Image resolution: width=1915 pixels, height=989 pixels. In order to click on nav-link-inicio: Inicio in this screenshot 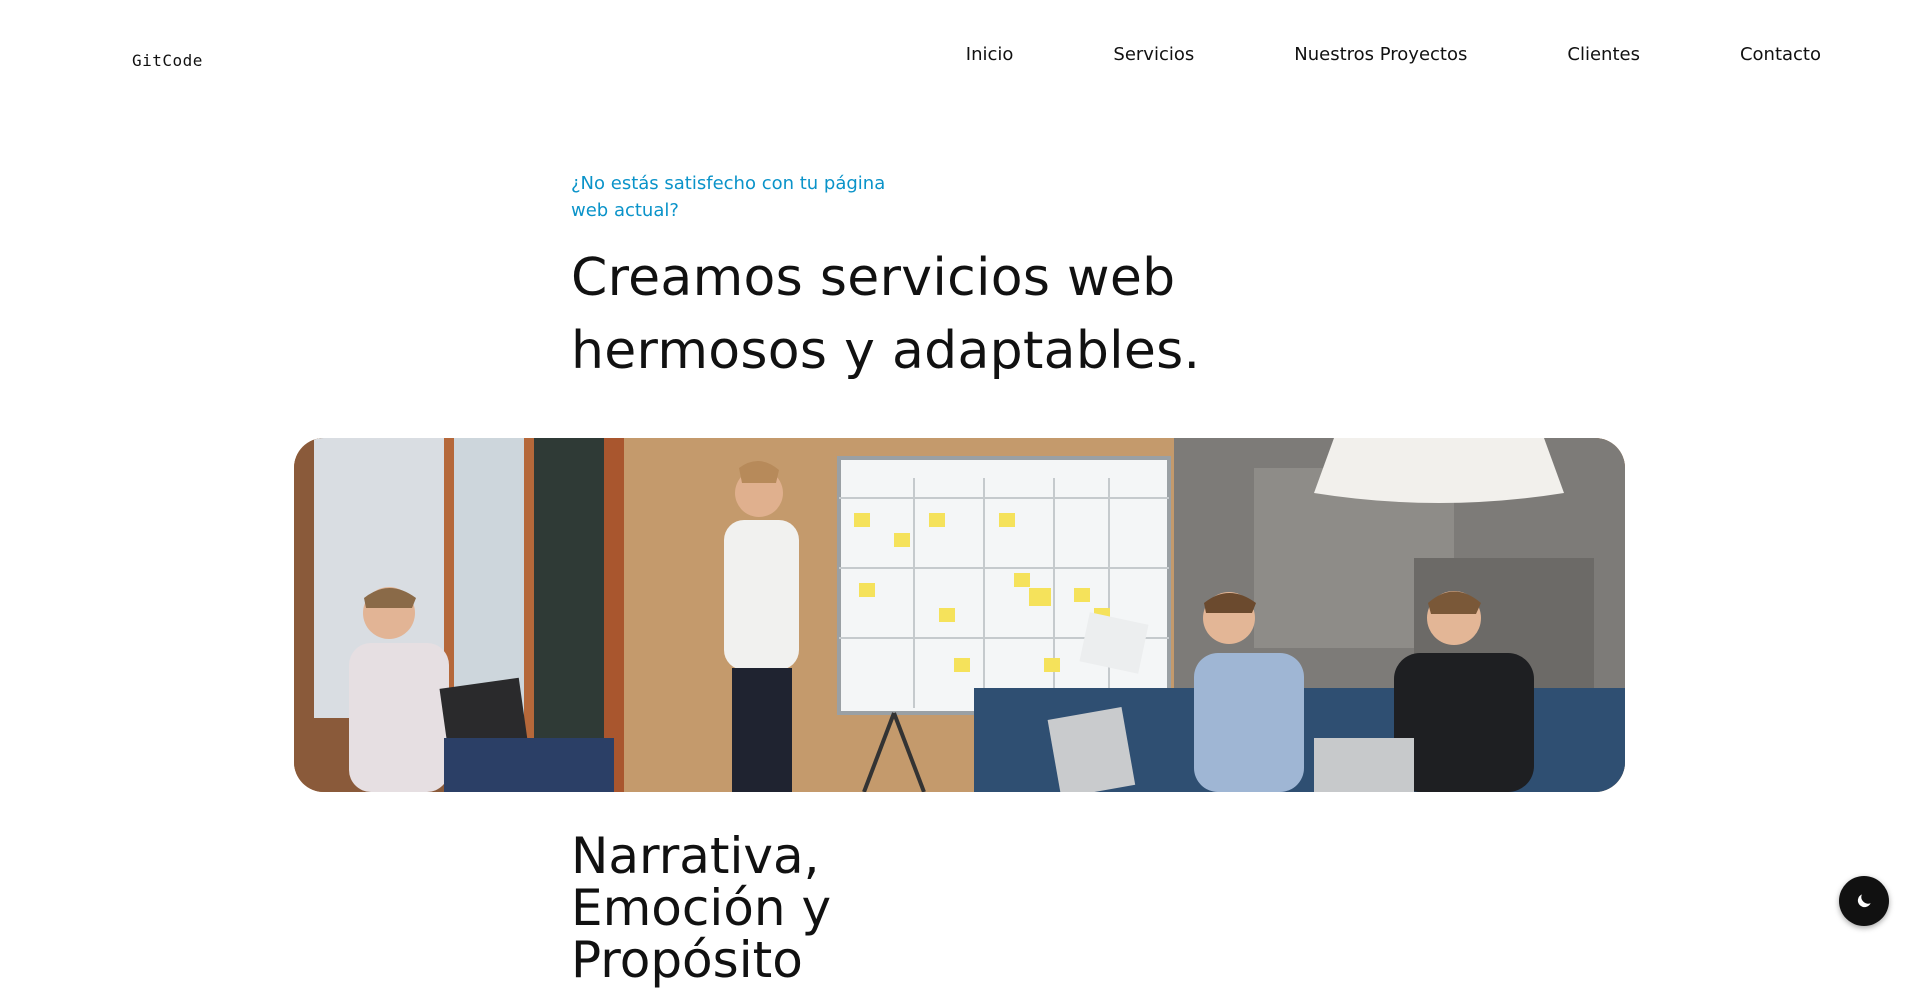, I will do `click(990, 54)`.